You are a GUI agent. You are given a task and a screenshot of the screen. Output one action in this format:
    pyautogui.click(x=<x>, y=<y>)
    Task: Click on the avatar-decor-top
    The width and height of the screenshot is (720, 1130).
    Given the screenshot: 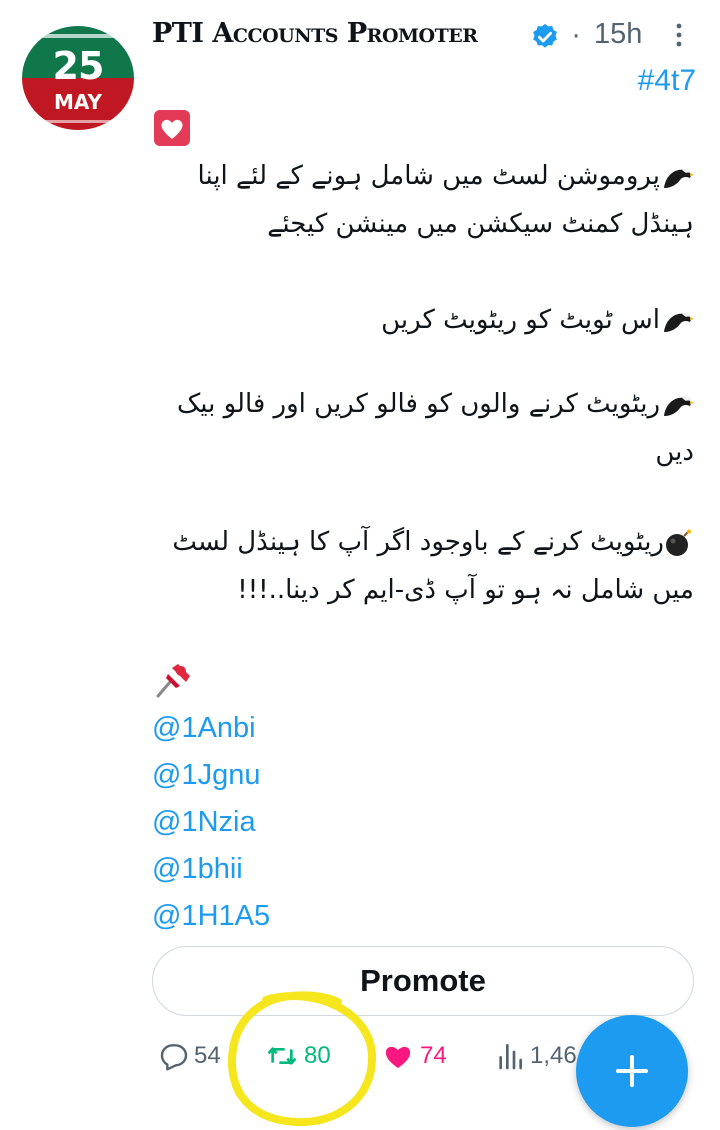 What is the action you would take?
    pyautogui.click(x=78, y=36)
    